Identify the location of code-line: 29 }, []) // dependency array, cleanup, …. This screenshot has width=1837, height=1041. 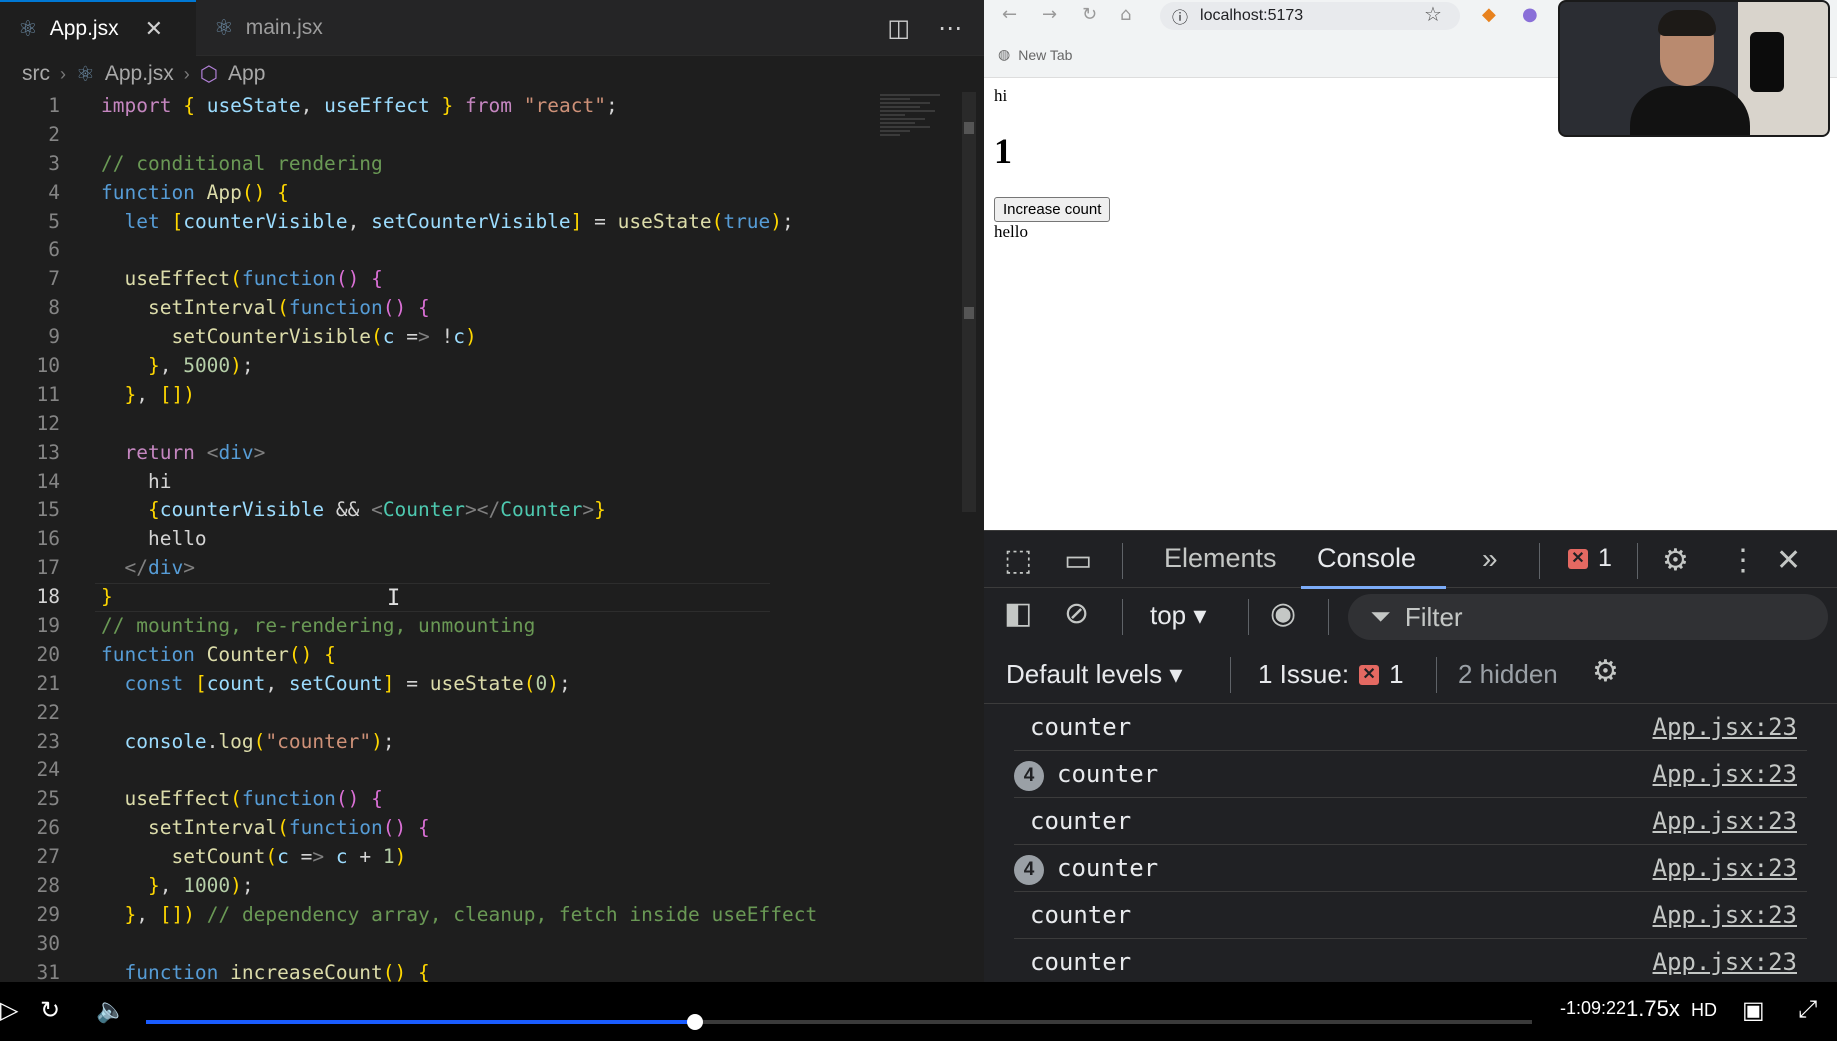
(440, 915).